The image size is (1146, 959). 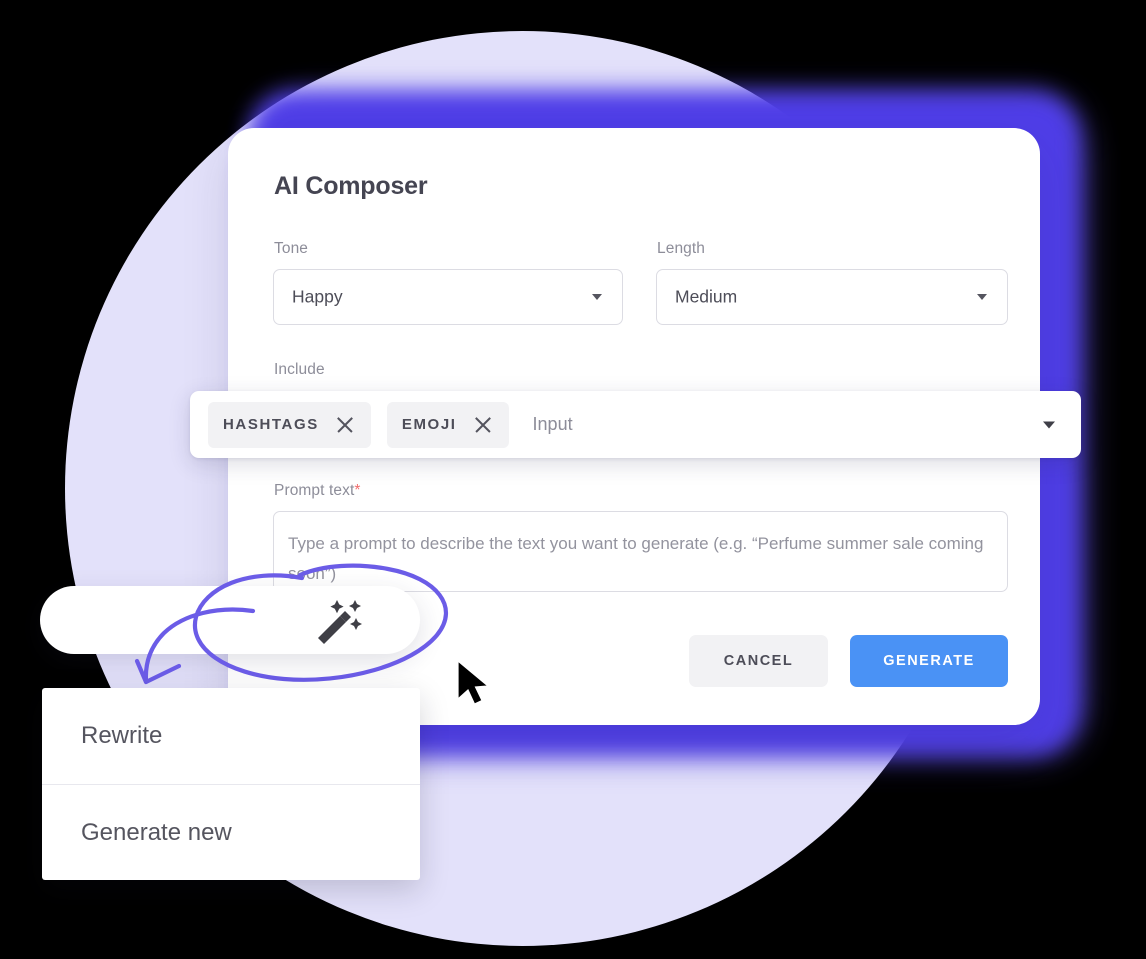 I want to click on tag-chip-hashtags: HASHTAGS, so click(x=289, y=424).